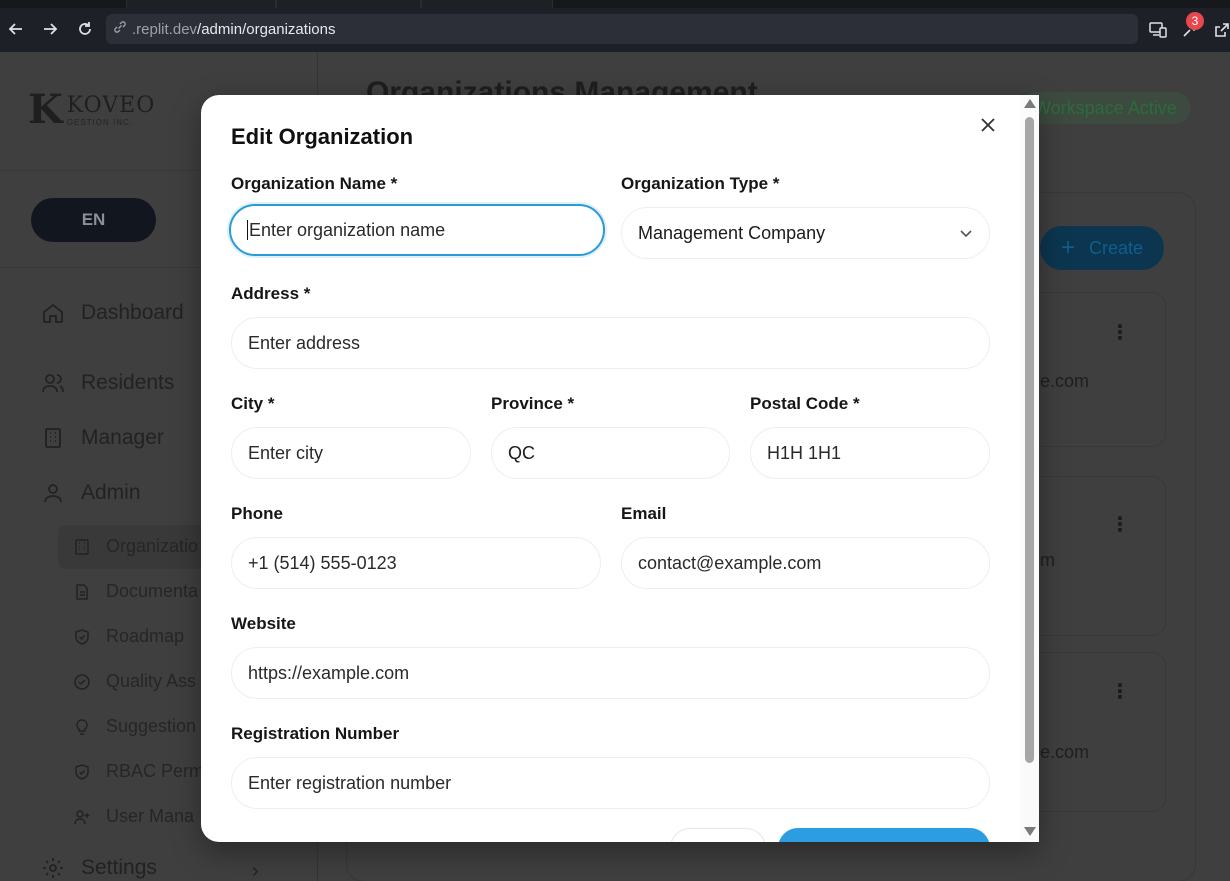 The width and height of the screenshot is (1230, 881). What do you see at coordinates (351, 453) in the screenshot?
I see `city-input: Enter city` at bounding box center [351, 453].